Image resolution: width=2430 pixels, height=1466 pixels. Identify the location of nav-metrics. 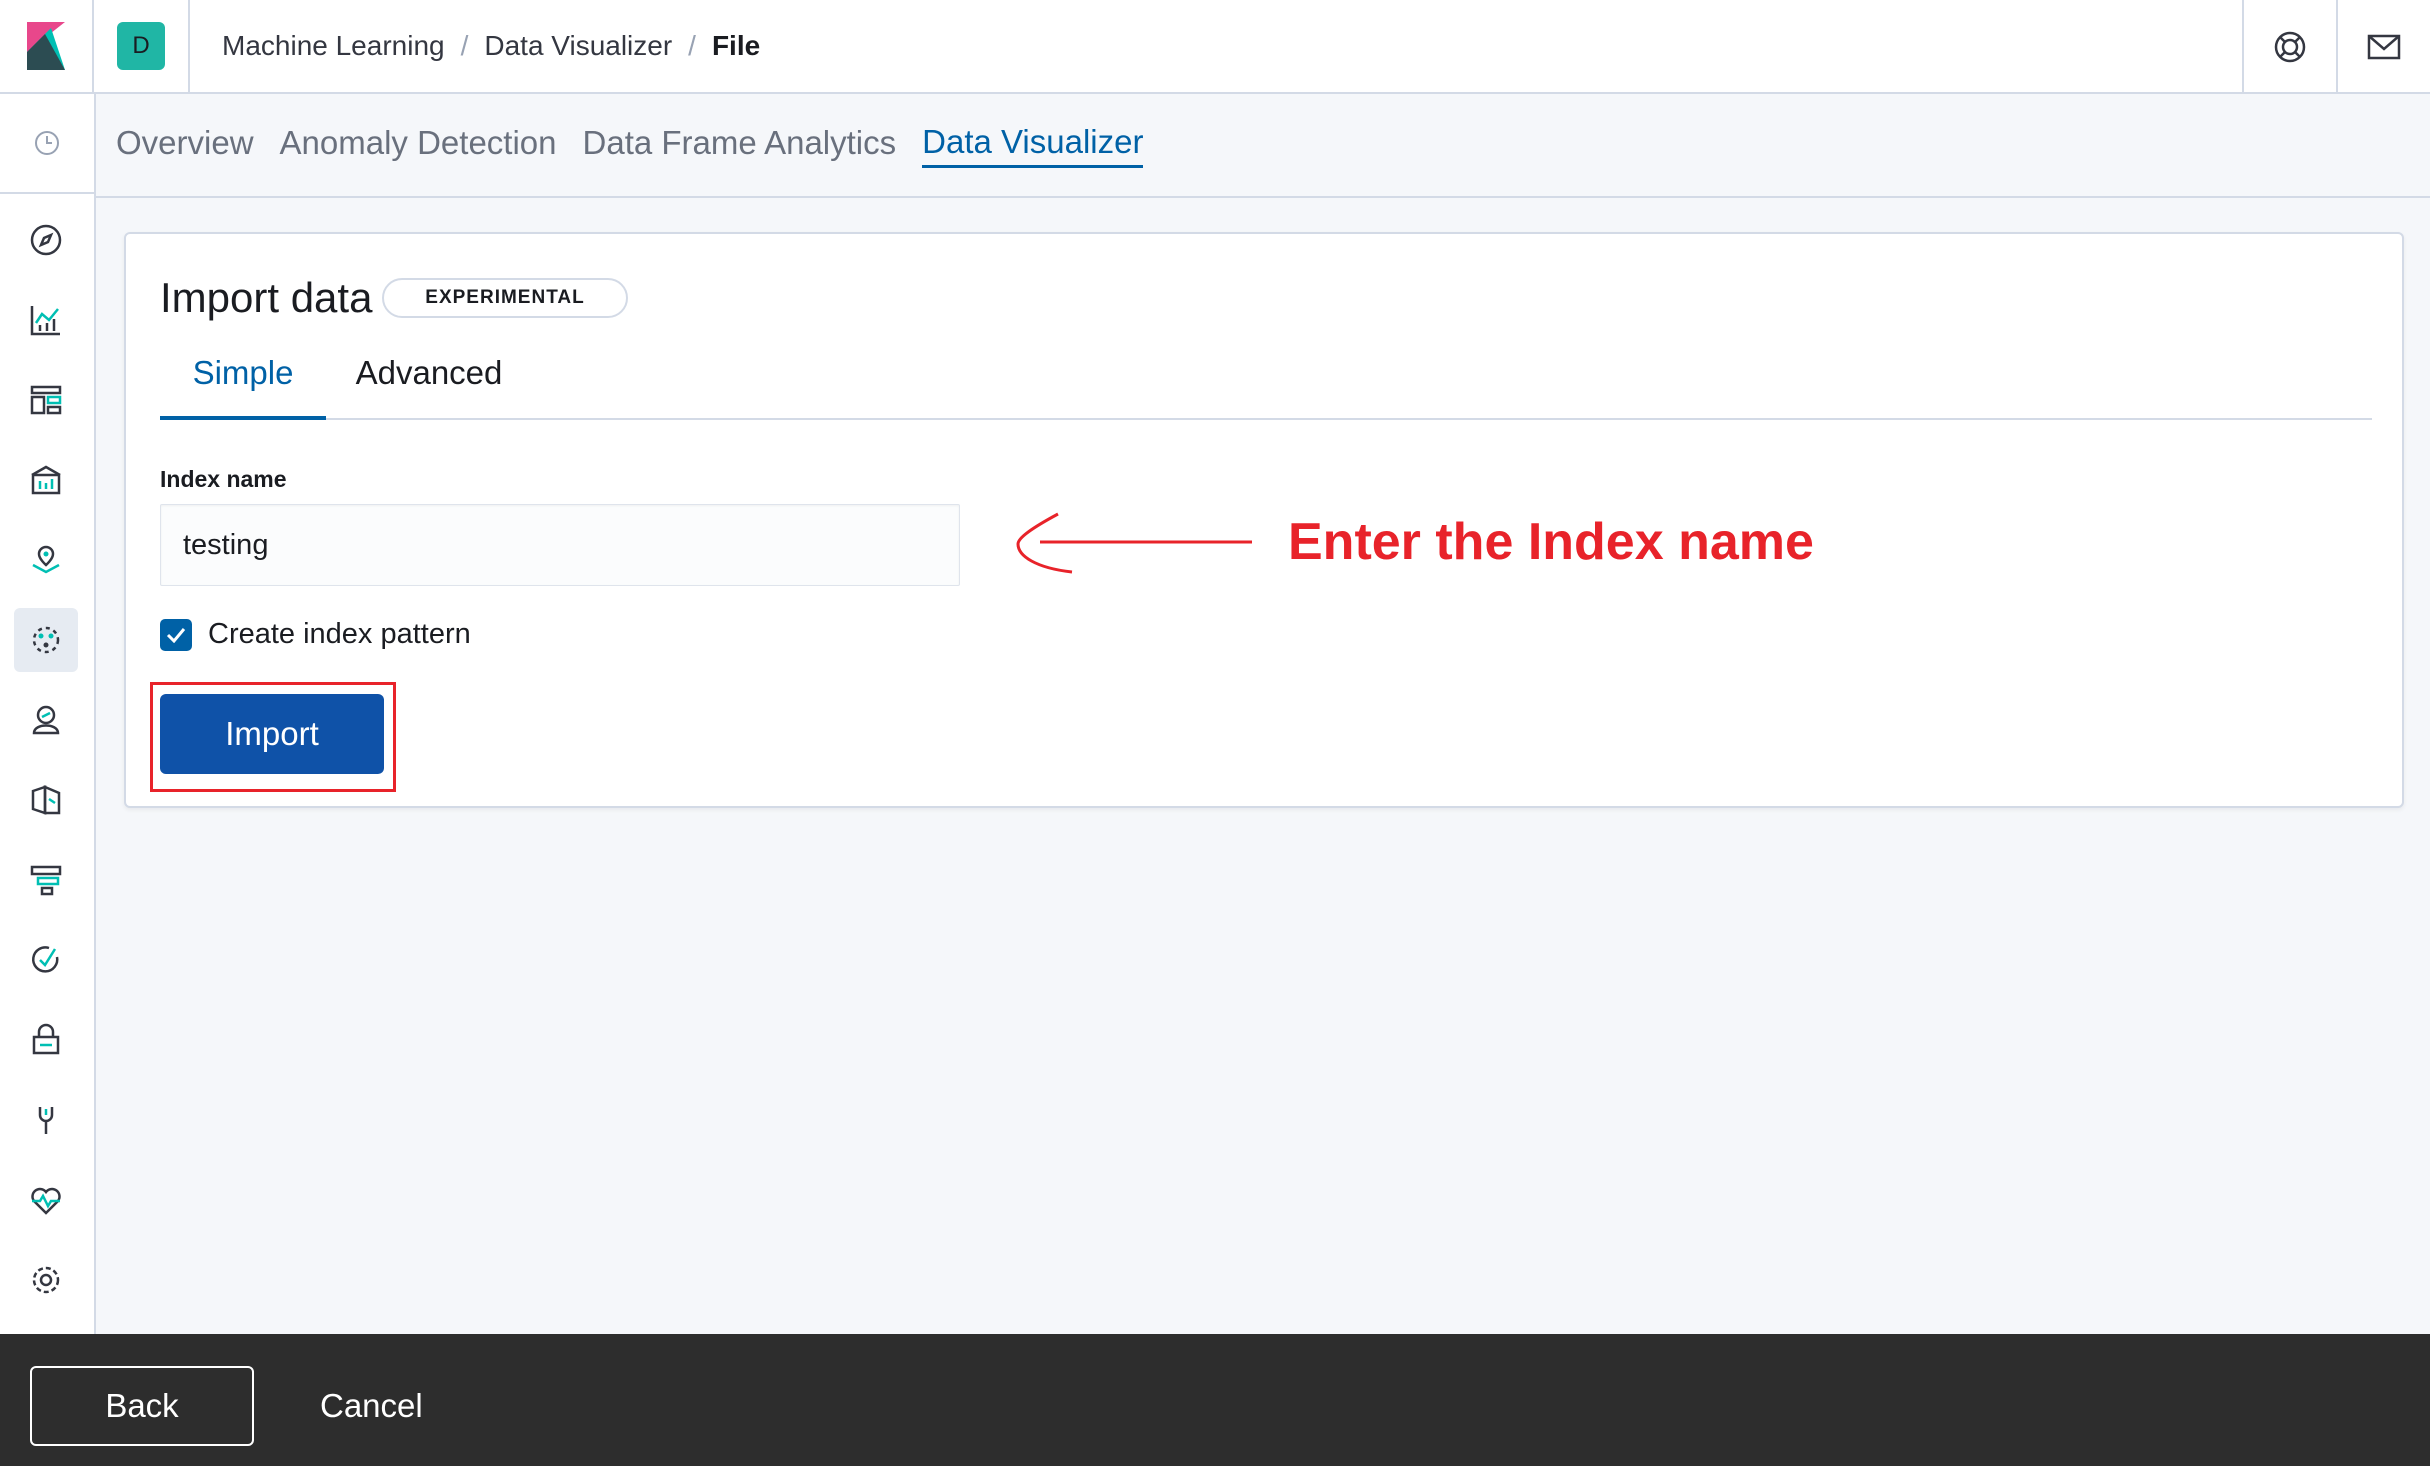
(46, 720).